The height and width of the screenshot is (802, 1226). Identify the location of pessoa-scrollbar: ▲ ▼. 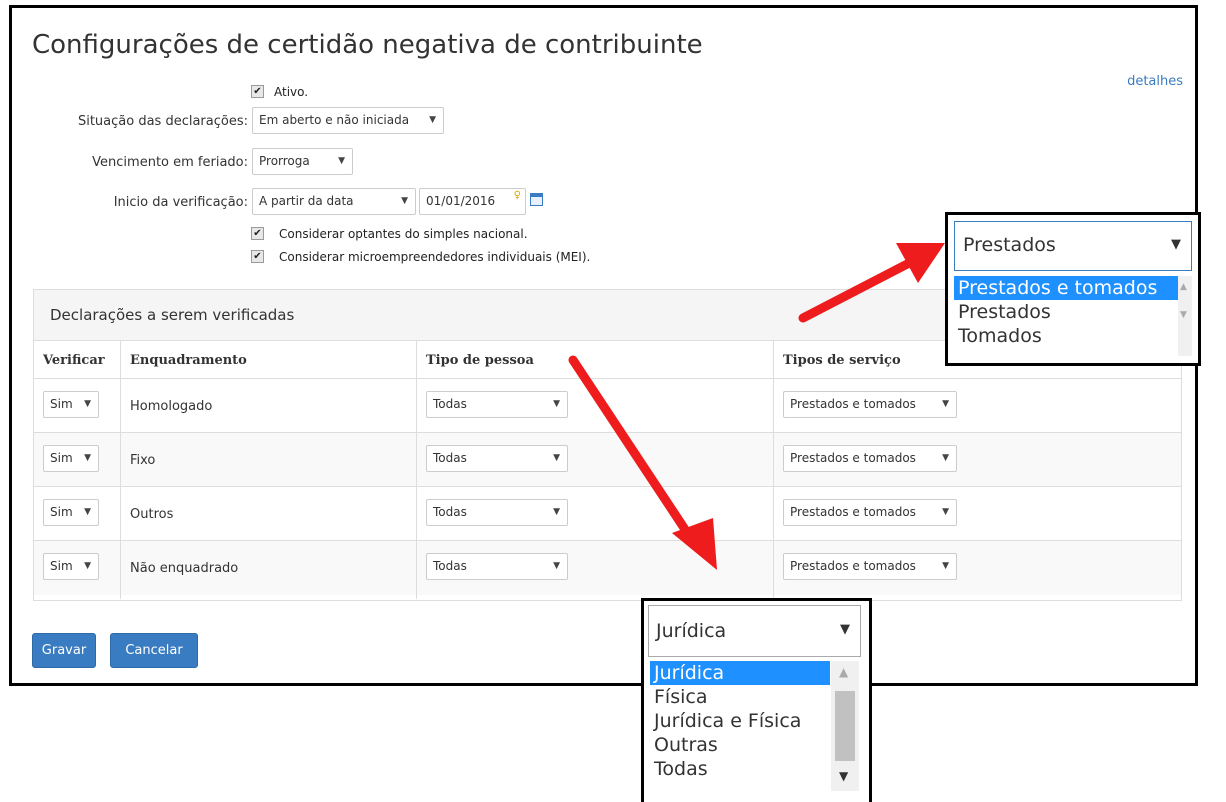
(845, 726).